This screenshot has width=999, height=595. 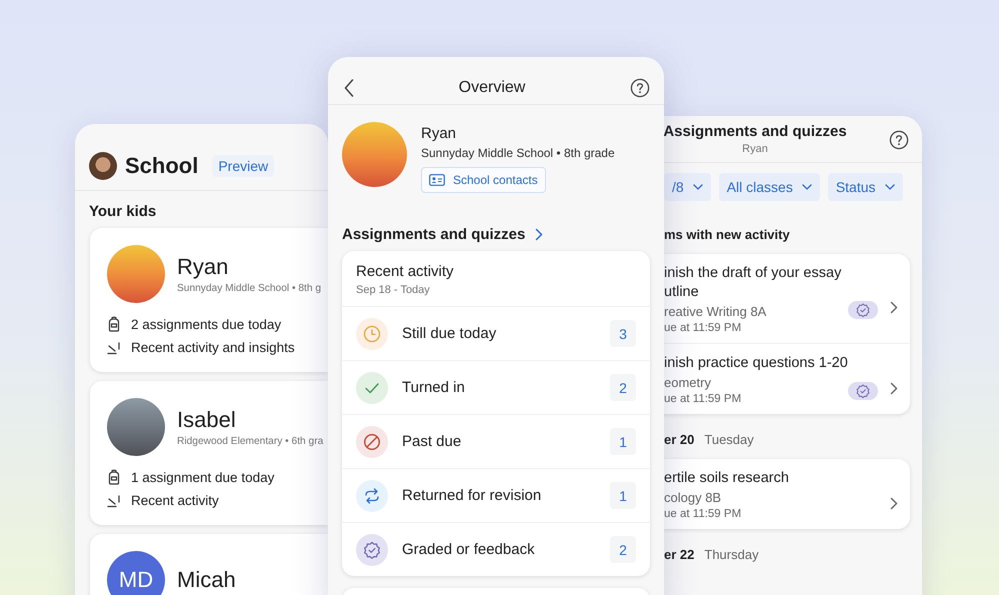 I want to click on profile-avatar, so click(x=103, y=166).